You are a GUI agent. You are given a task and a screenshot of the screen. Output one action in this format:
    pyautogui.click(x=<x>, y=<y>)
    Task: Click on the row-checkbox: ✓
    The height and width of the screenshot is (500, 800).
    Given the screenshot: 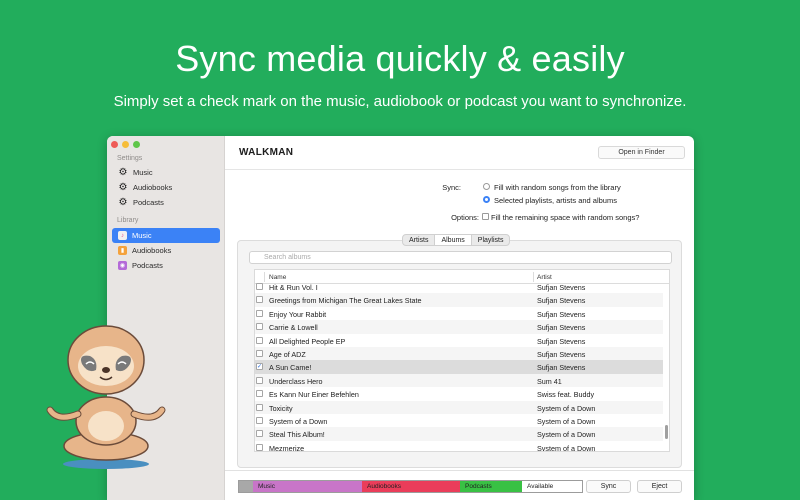 What is the action you would take?
    pyautogui.click(x=259, y=367)
    